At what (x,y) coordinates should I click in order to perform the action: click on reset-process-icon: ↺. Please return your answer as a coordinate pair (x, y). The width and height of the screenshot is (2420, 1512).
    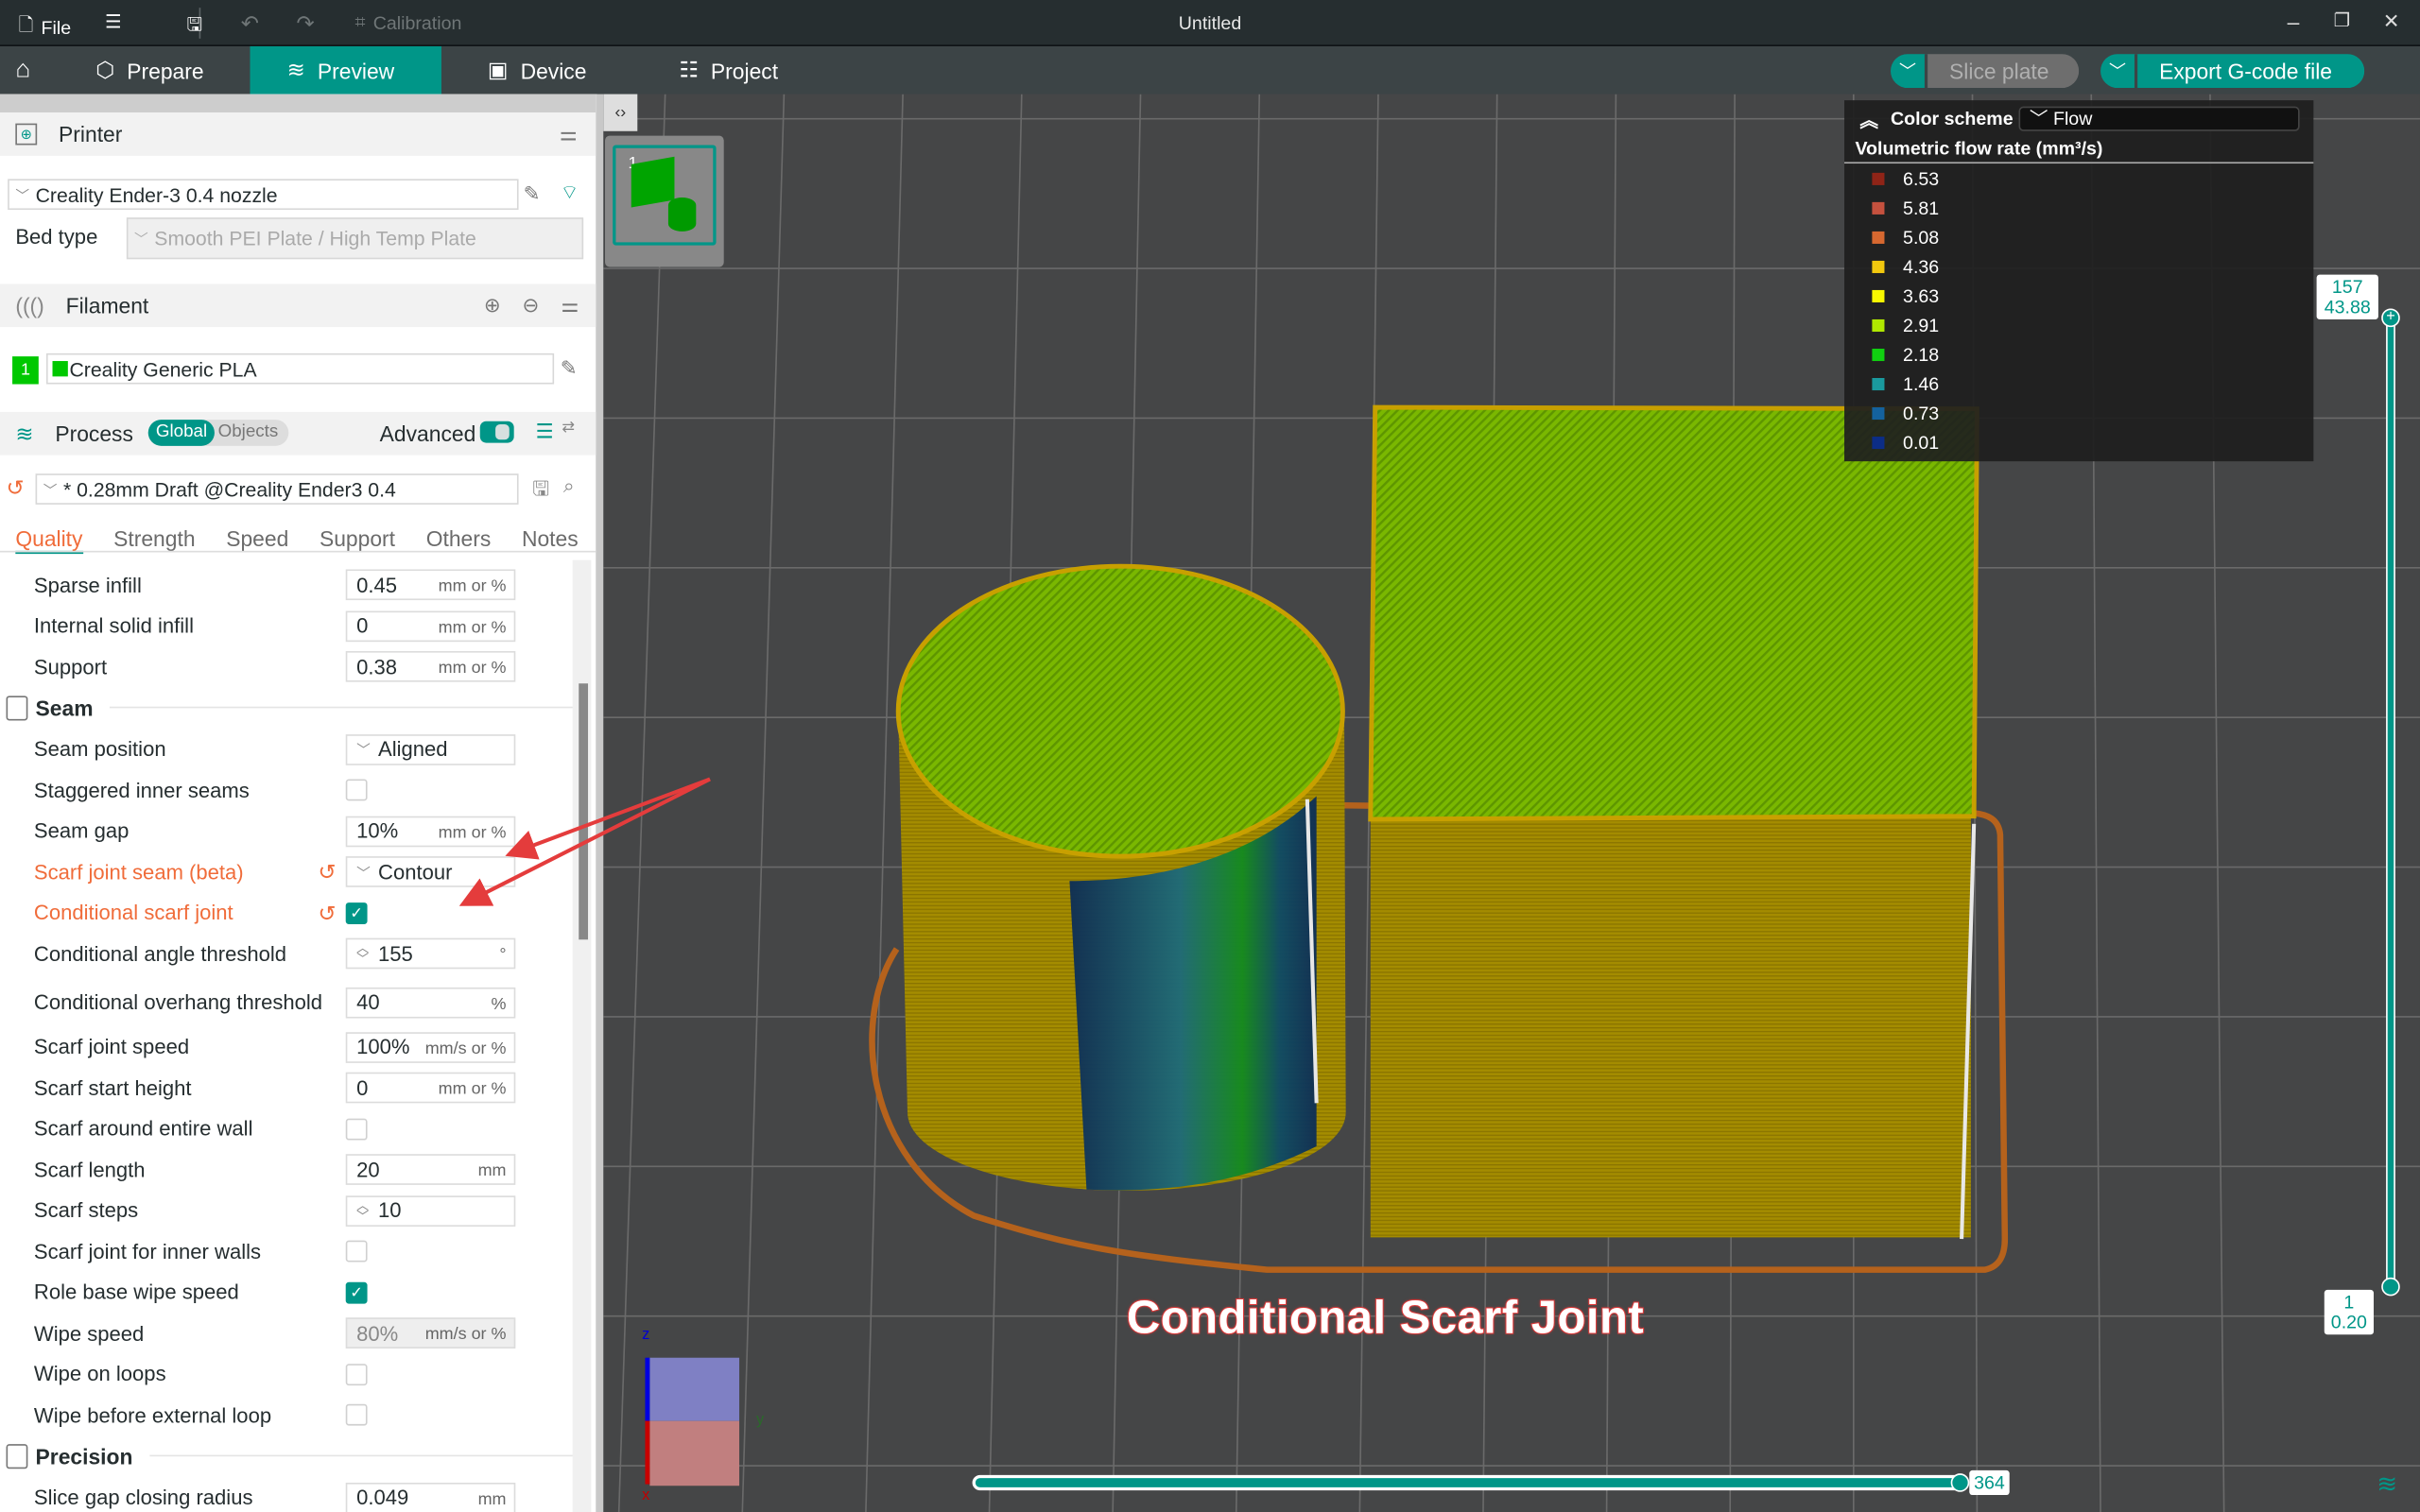
    Looking at the image, I should click on (16, 488).